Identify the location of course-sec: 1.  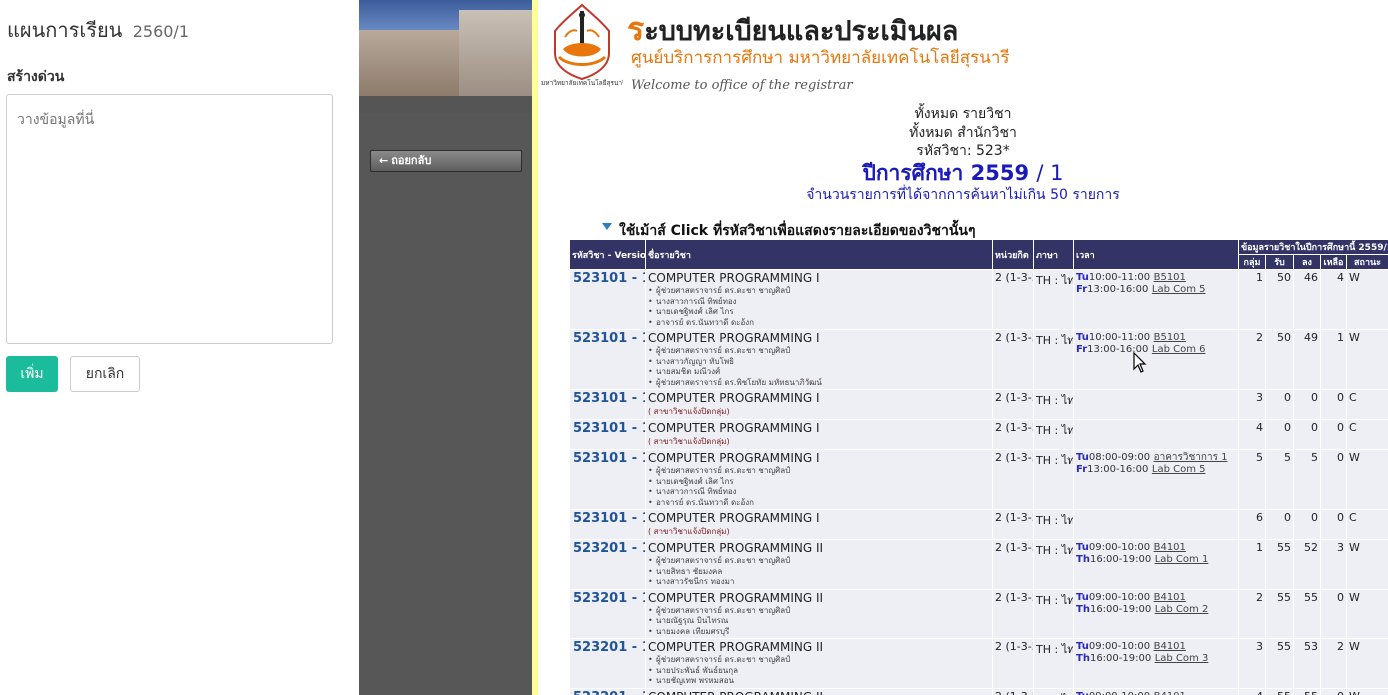
(1252, 564).